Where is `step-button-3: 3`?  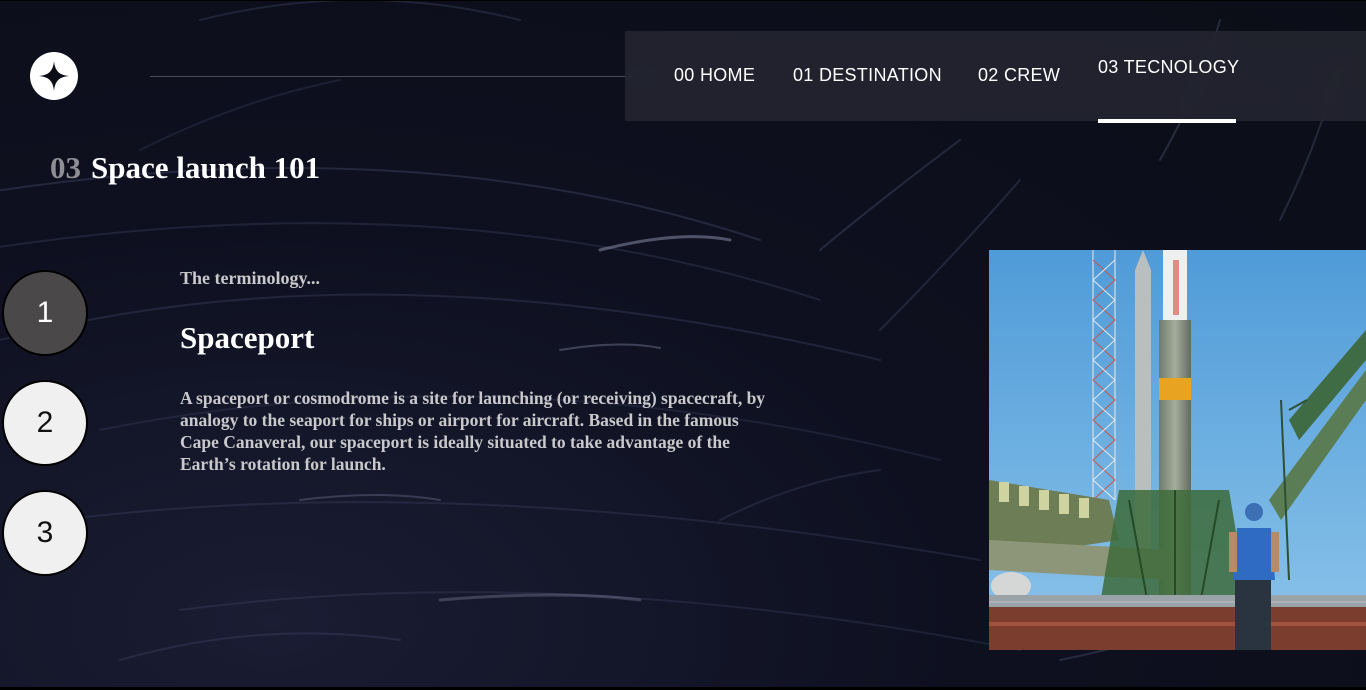
step-button-3: 3 is located at coordinates (45, 533).